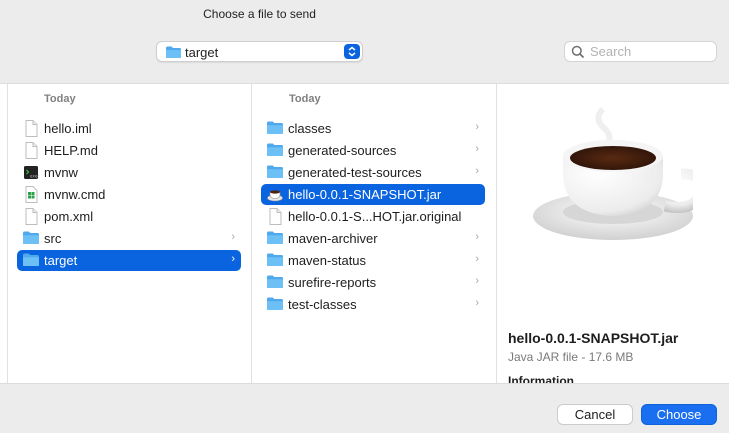 The width and height of the screenshot is (729, 433). Describe the element at coordinates (61, 172) in the screenshot. I see `item-name: mvnw` at that location.